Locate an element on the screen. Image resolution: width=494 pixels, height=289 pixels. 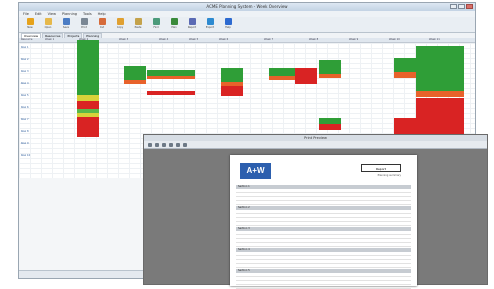
report-section: Section 2 is located at coordinates (323, 216).